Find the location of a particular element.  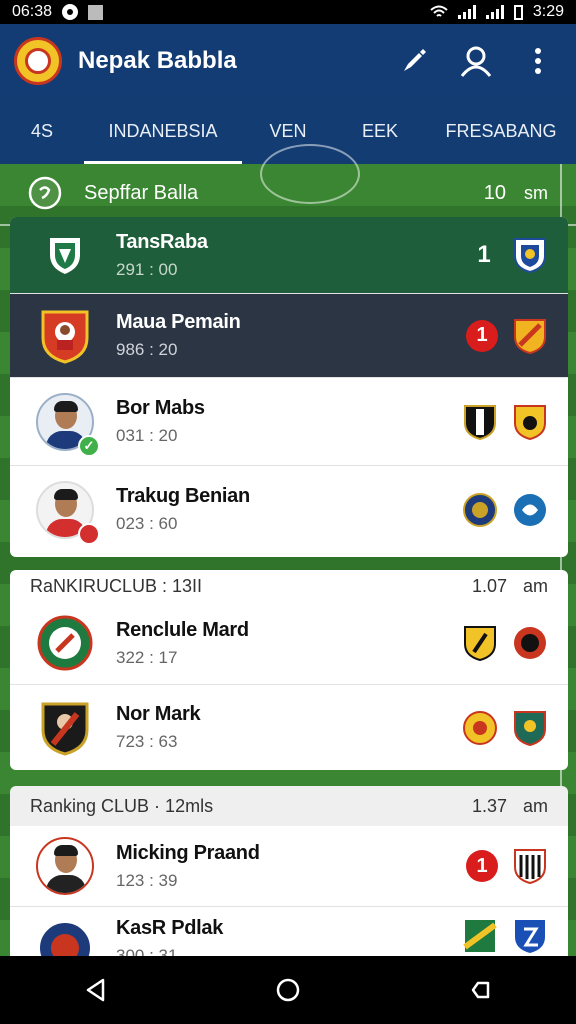

list-item: Micking Praand 123 : 39 1 is located at coordinates (289, 866).